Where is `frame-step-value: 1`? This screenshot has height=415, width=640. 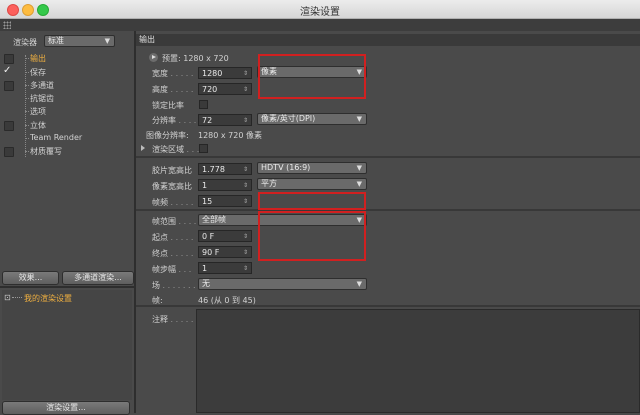
frame-step-value: 1 is located at coordinates (205, 268).